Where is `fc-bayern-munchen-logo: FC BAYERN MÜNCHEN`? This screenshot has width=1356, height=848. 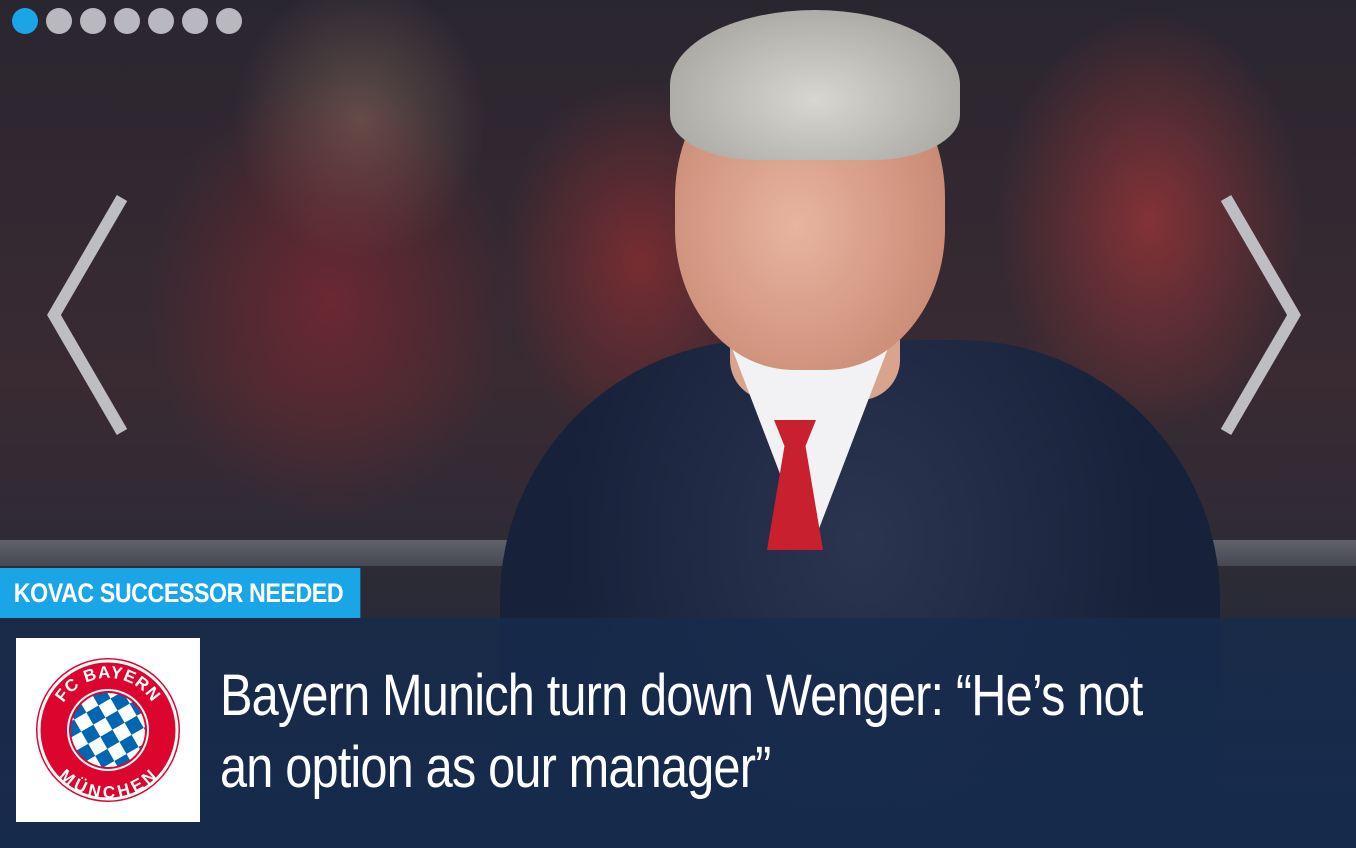 fc-bayern-munchen-logo: FC BAYERN MÜNCHEN is located at coordinates (108, 730).